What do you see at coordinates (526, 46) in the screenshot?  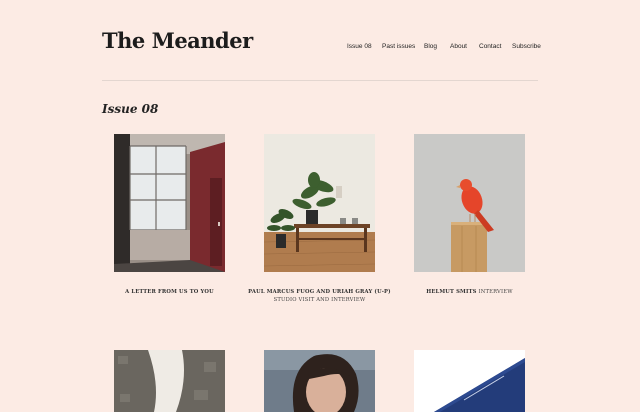 I see `nav-item-subscribe: Subscribe` at bounding box center [526, 46].